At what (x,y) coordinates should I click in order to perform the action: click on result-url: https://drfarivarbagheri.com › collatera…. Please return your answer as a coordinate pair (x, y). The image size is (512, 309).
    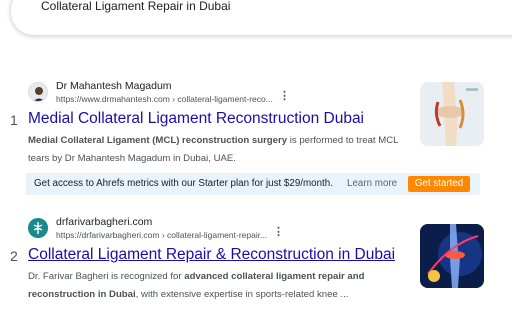
    Looking at the image, I should click on (161, 235).